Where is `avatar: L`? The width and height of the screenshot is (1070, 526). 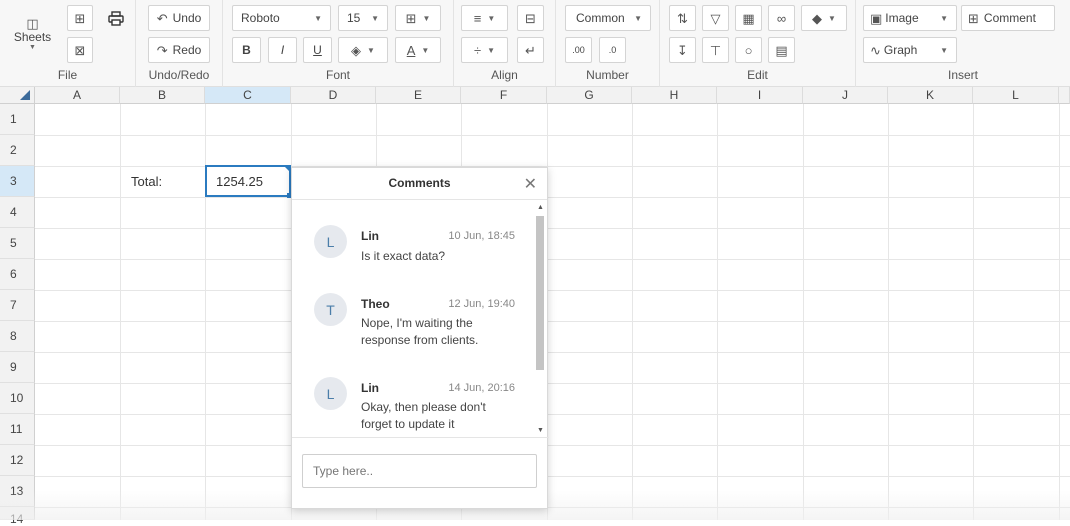
avatar: L is located at coordinates (330, 393).